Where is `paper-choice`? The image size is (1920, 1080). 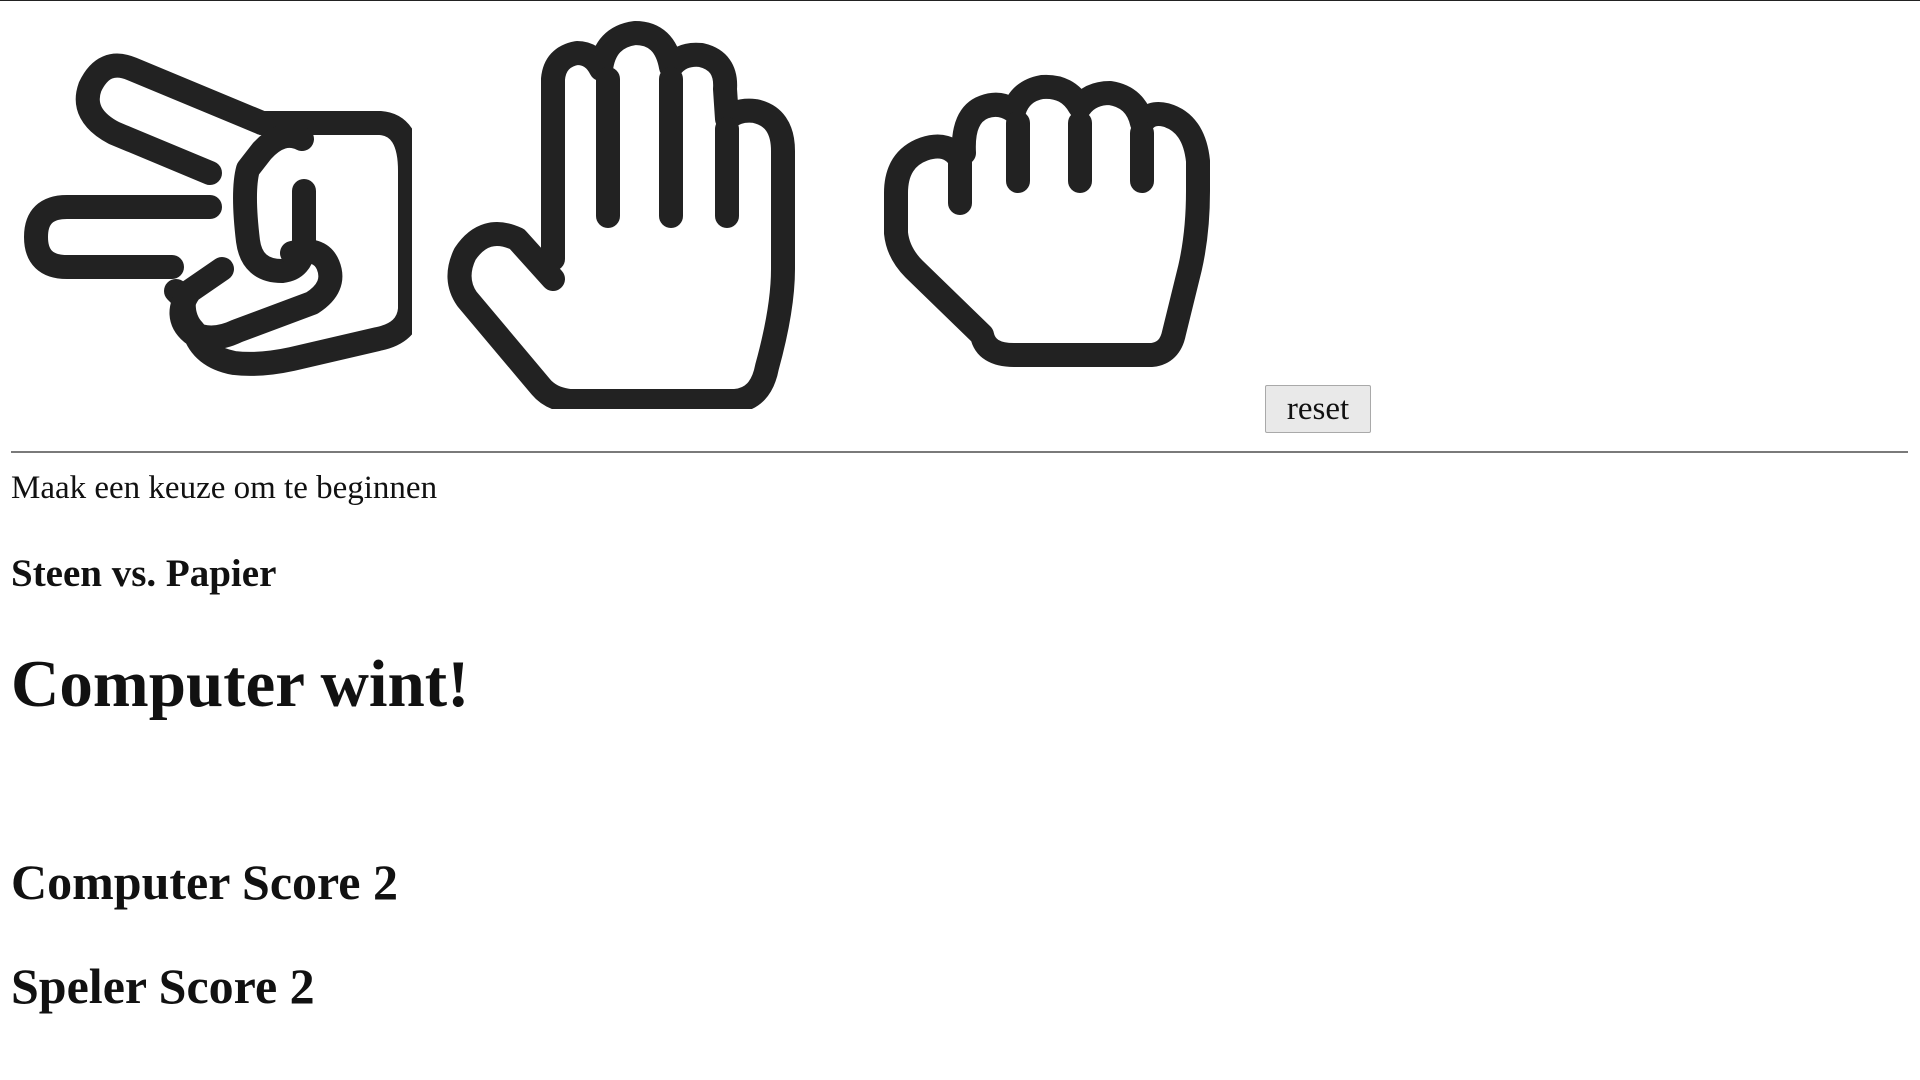
paper-choice is located at coordinates (622, 214).